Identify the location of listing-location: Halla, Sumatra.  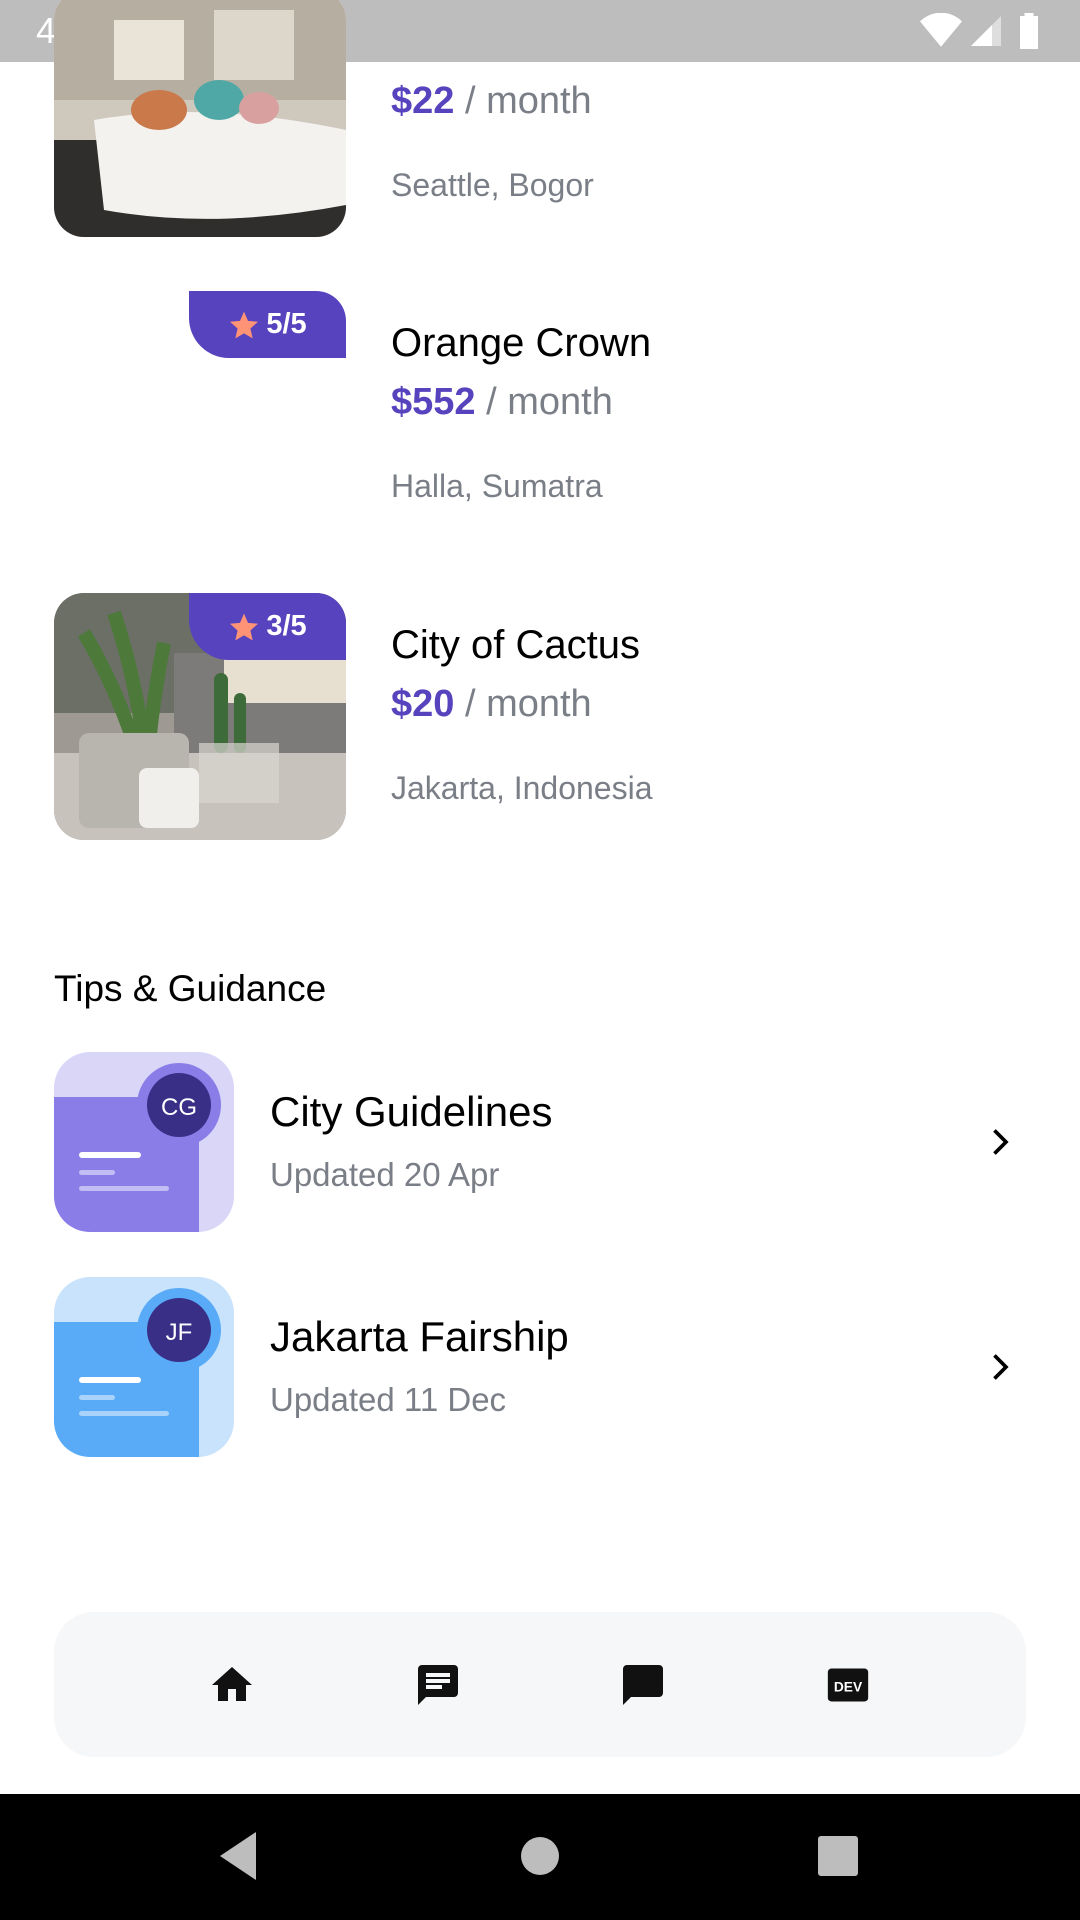
(497, 486).